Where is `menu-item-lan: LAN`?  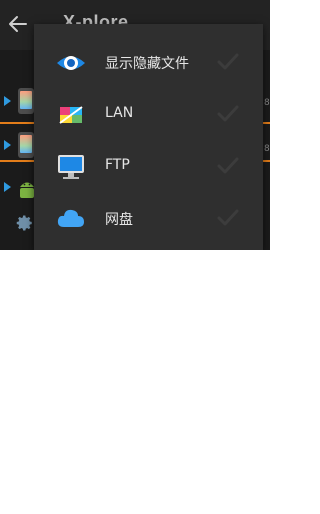
menu-item-lan: LAN is located at coordinates (148, 115).